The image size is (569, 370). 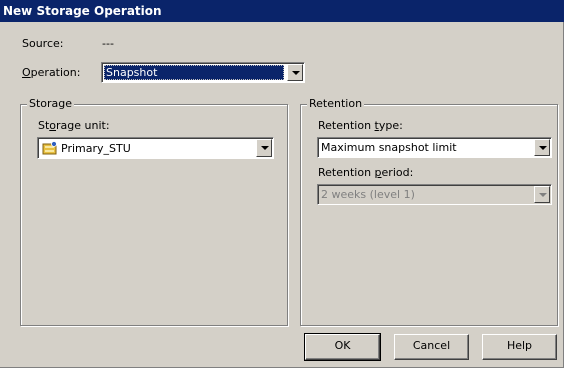 What do you see at coordinates (390, 125) in the screenshot?
I see `retention-type-label-rest: ype:` at bounding box center [390, 125].